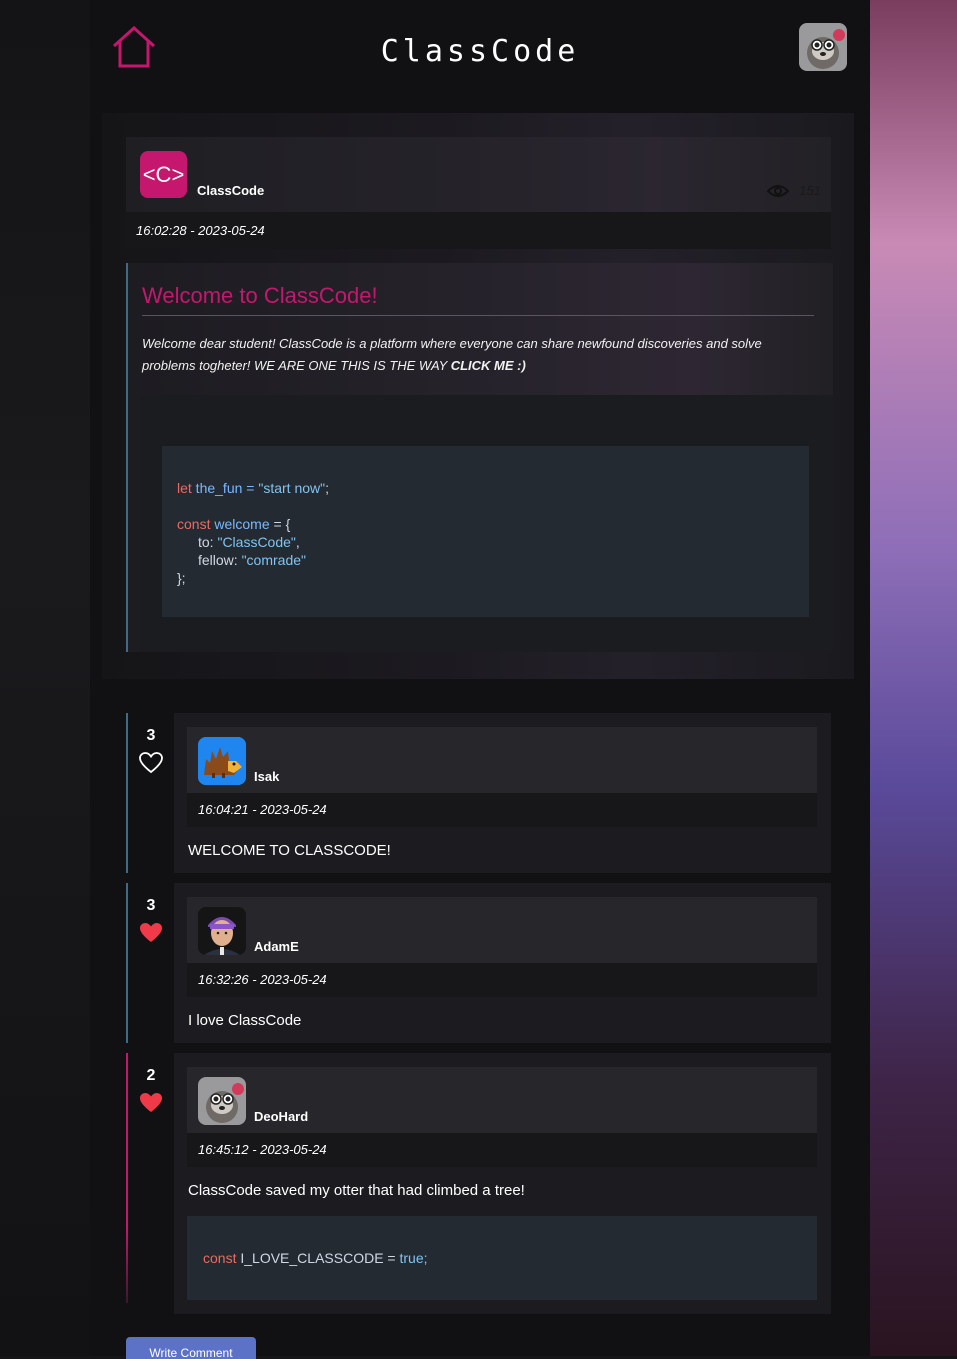 The width and height of the screenshot is (957, 1359). I want to click on code-punct: ,, so click(297, 542).